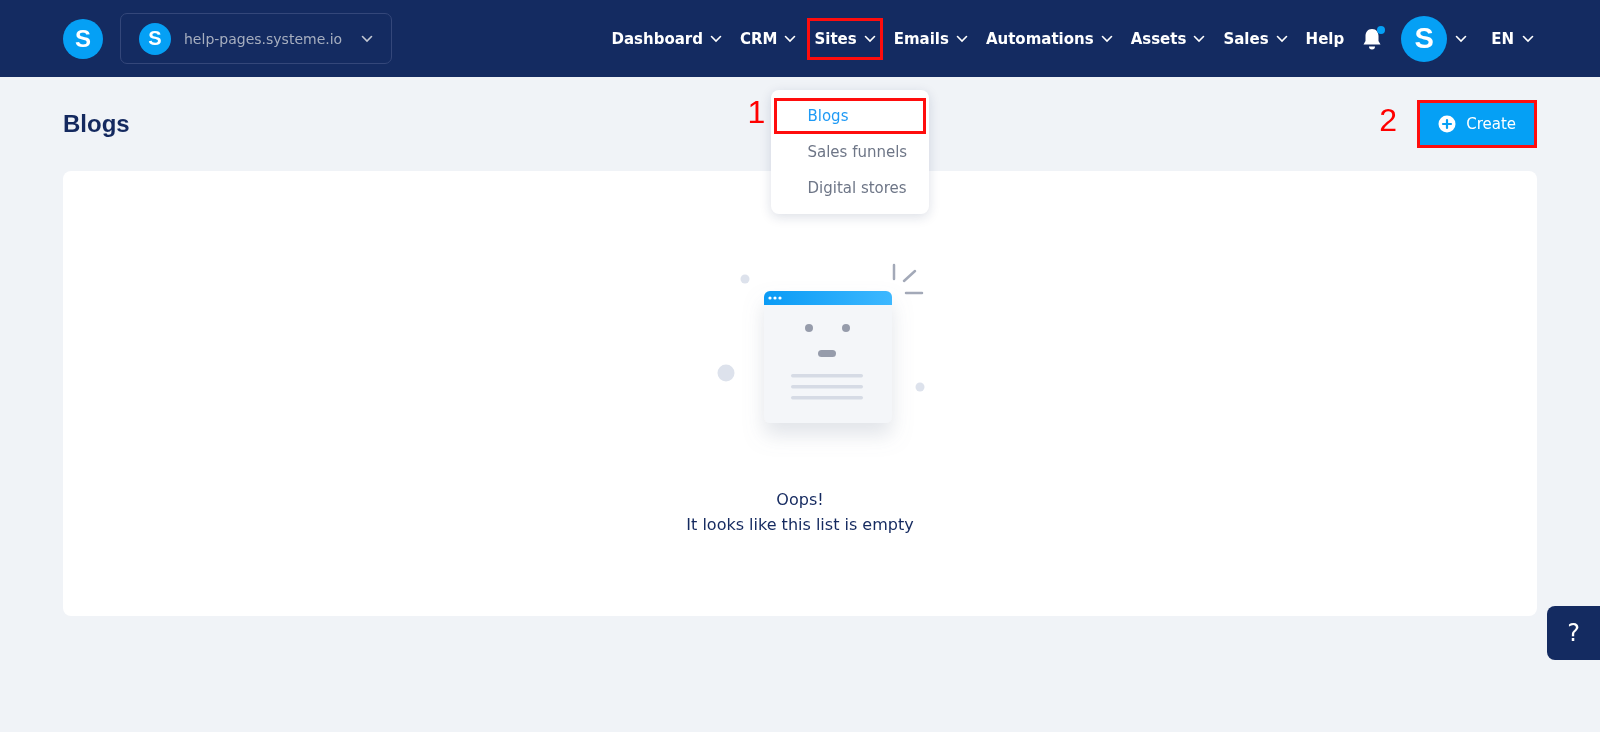 The height and width of the screenshot is (732, 1600). What do you see at coordinates (1325, 38) in the screenshot?
I see `nav-menu-item: Help` at bounding box center [1325, 38].